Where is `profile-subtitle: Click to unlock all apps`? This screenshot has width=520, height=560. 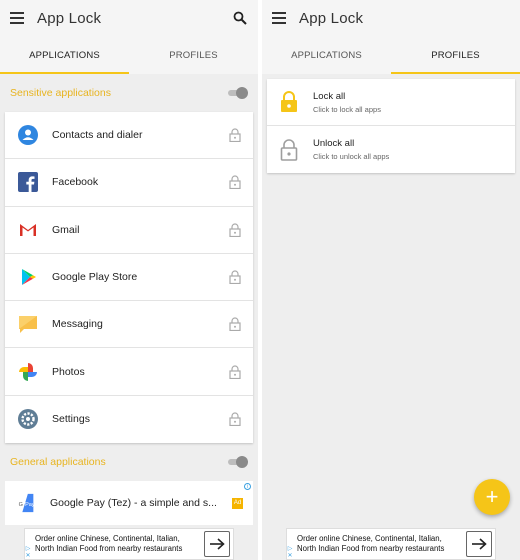 profile-subtitle: Click to unlock all apps is located at coordinates (351, 156).